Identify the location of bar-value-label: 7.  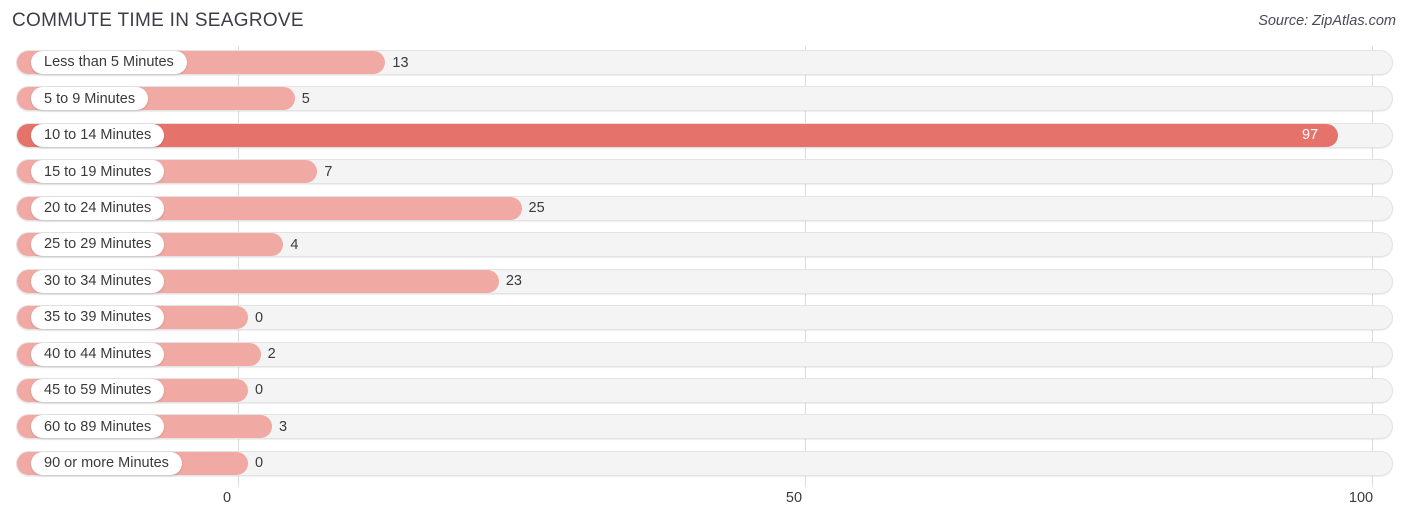
(328, 171).